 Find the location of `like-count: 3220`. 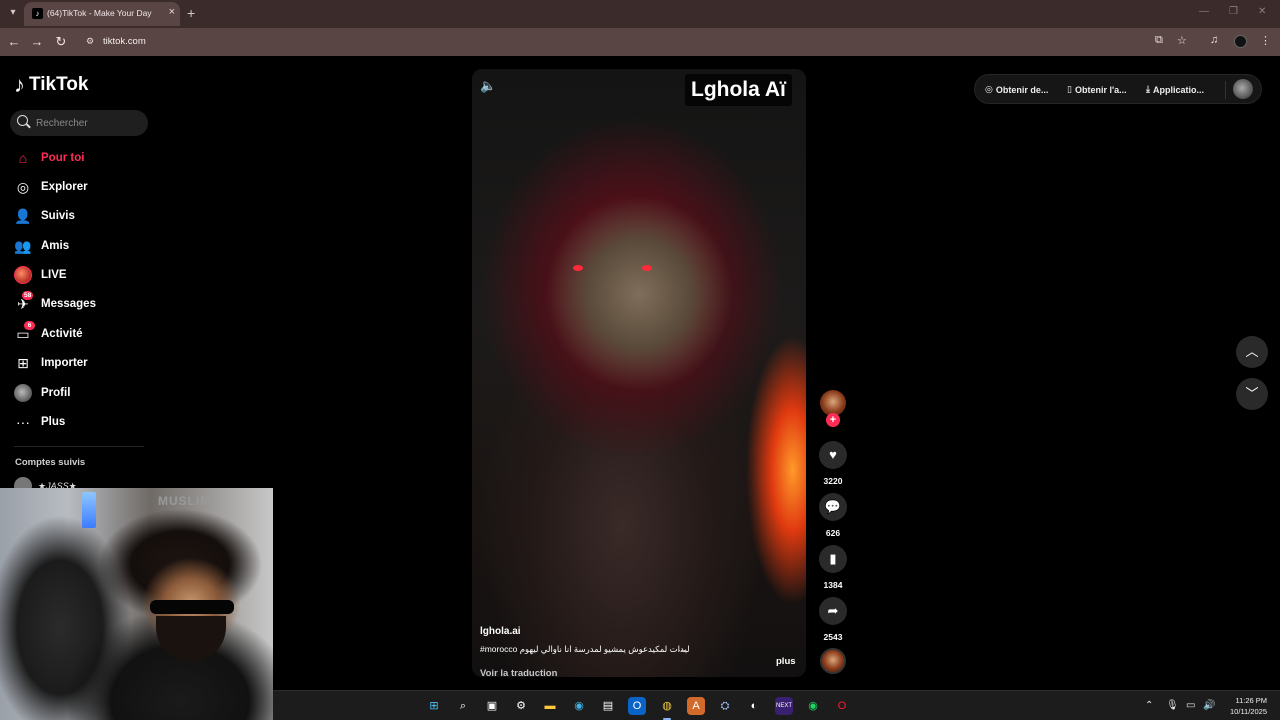

like-count: 3220 is located at coordinates (833, 481).